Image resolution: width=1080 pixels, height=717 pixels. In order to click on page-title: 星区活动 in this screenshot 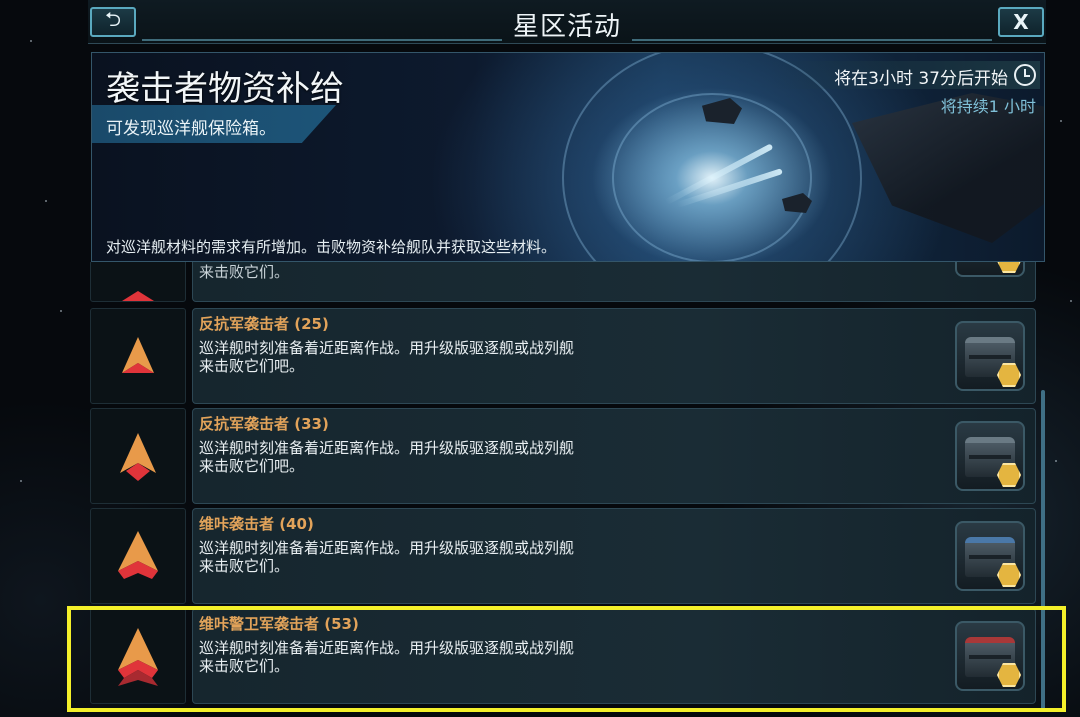, I will do `click(566, 27)`.